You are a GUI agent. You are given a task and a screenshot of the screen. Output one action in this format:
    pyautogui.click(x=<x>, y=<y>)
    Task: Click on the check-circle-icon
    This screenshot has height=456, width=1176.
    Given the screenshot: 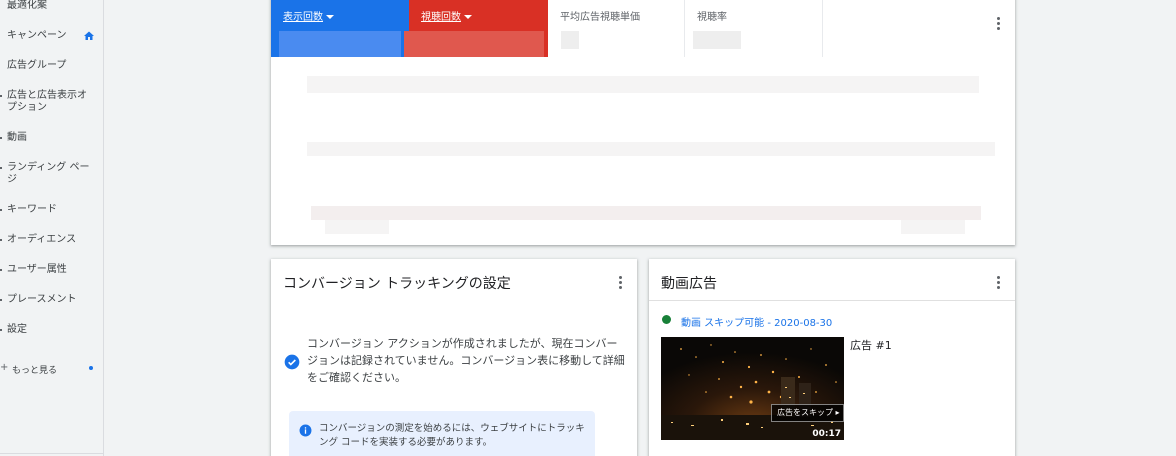 What is the action you would take?
    pyautogui.click(x=292, y=362)
    